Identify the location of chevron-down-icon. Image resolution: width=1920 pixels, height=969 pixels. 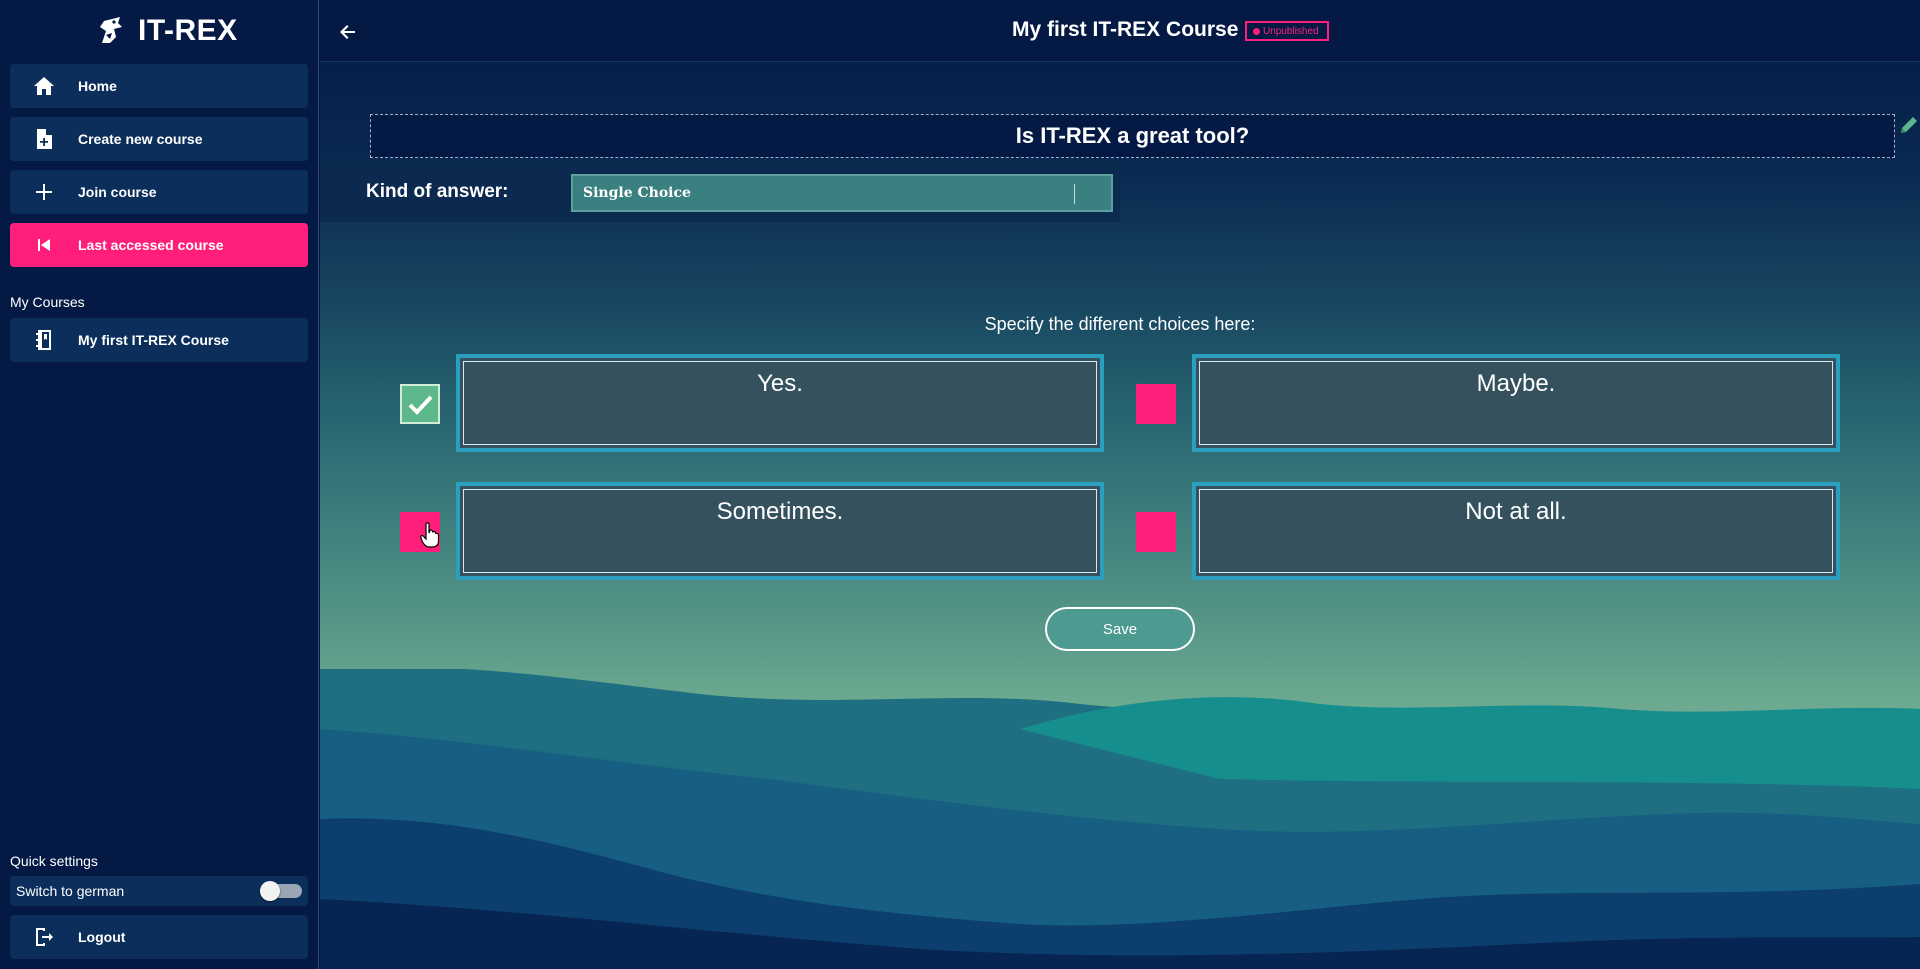
(1093, 195).